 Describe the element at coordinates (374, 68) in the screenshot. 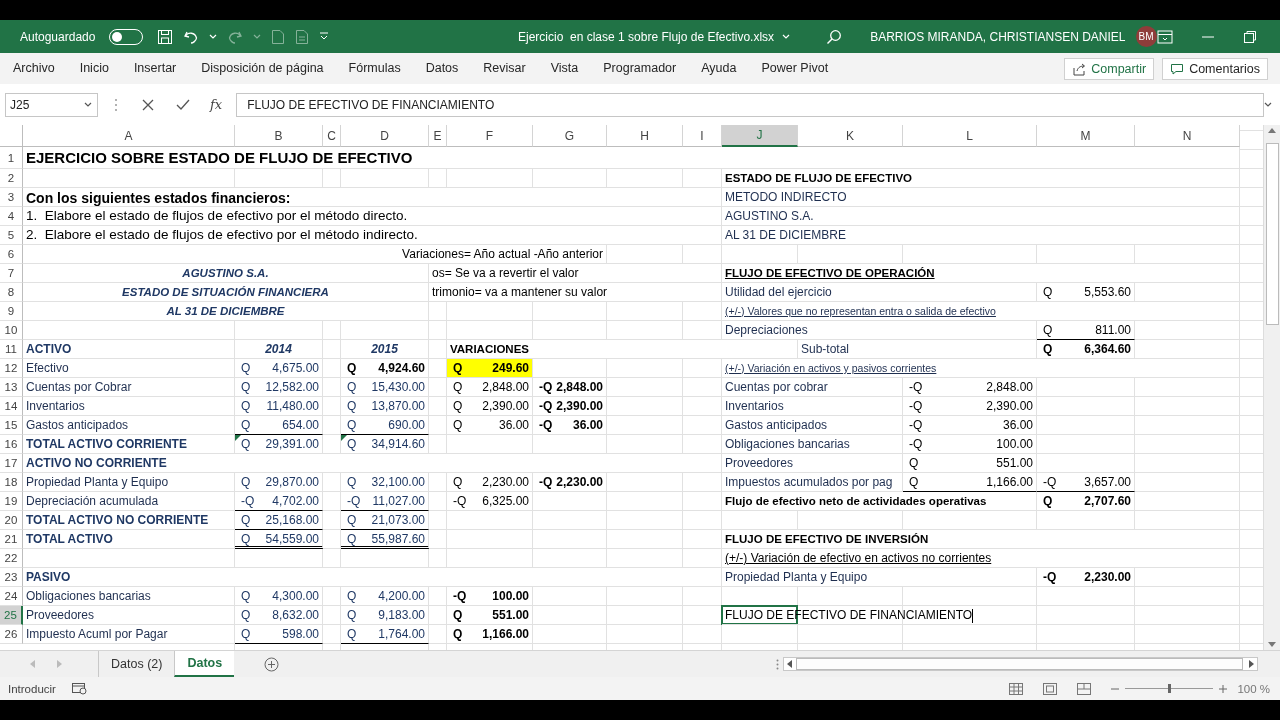

I see `ribbon-tab: Fórmulas` at that location.